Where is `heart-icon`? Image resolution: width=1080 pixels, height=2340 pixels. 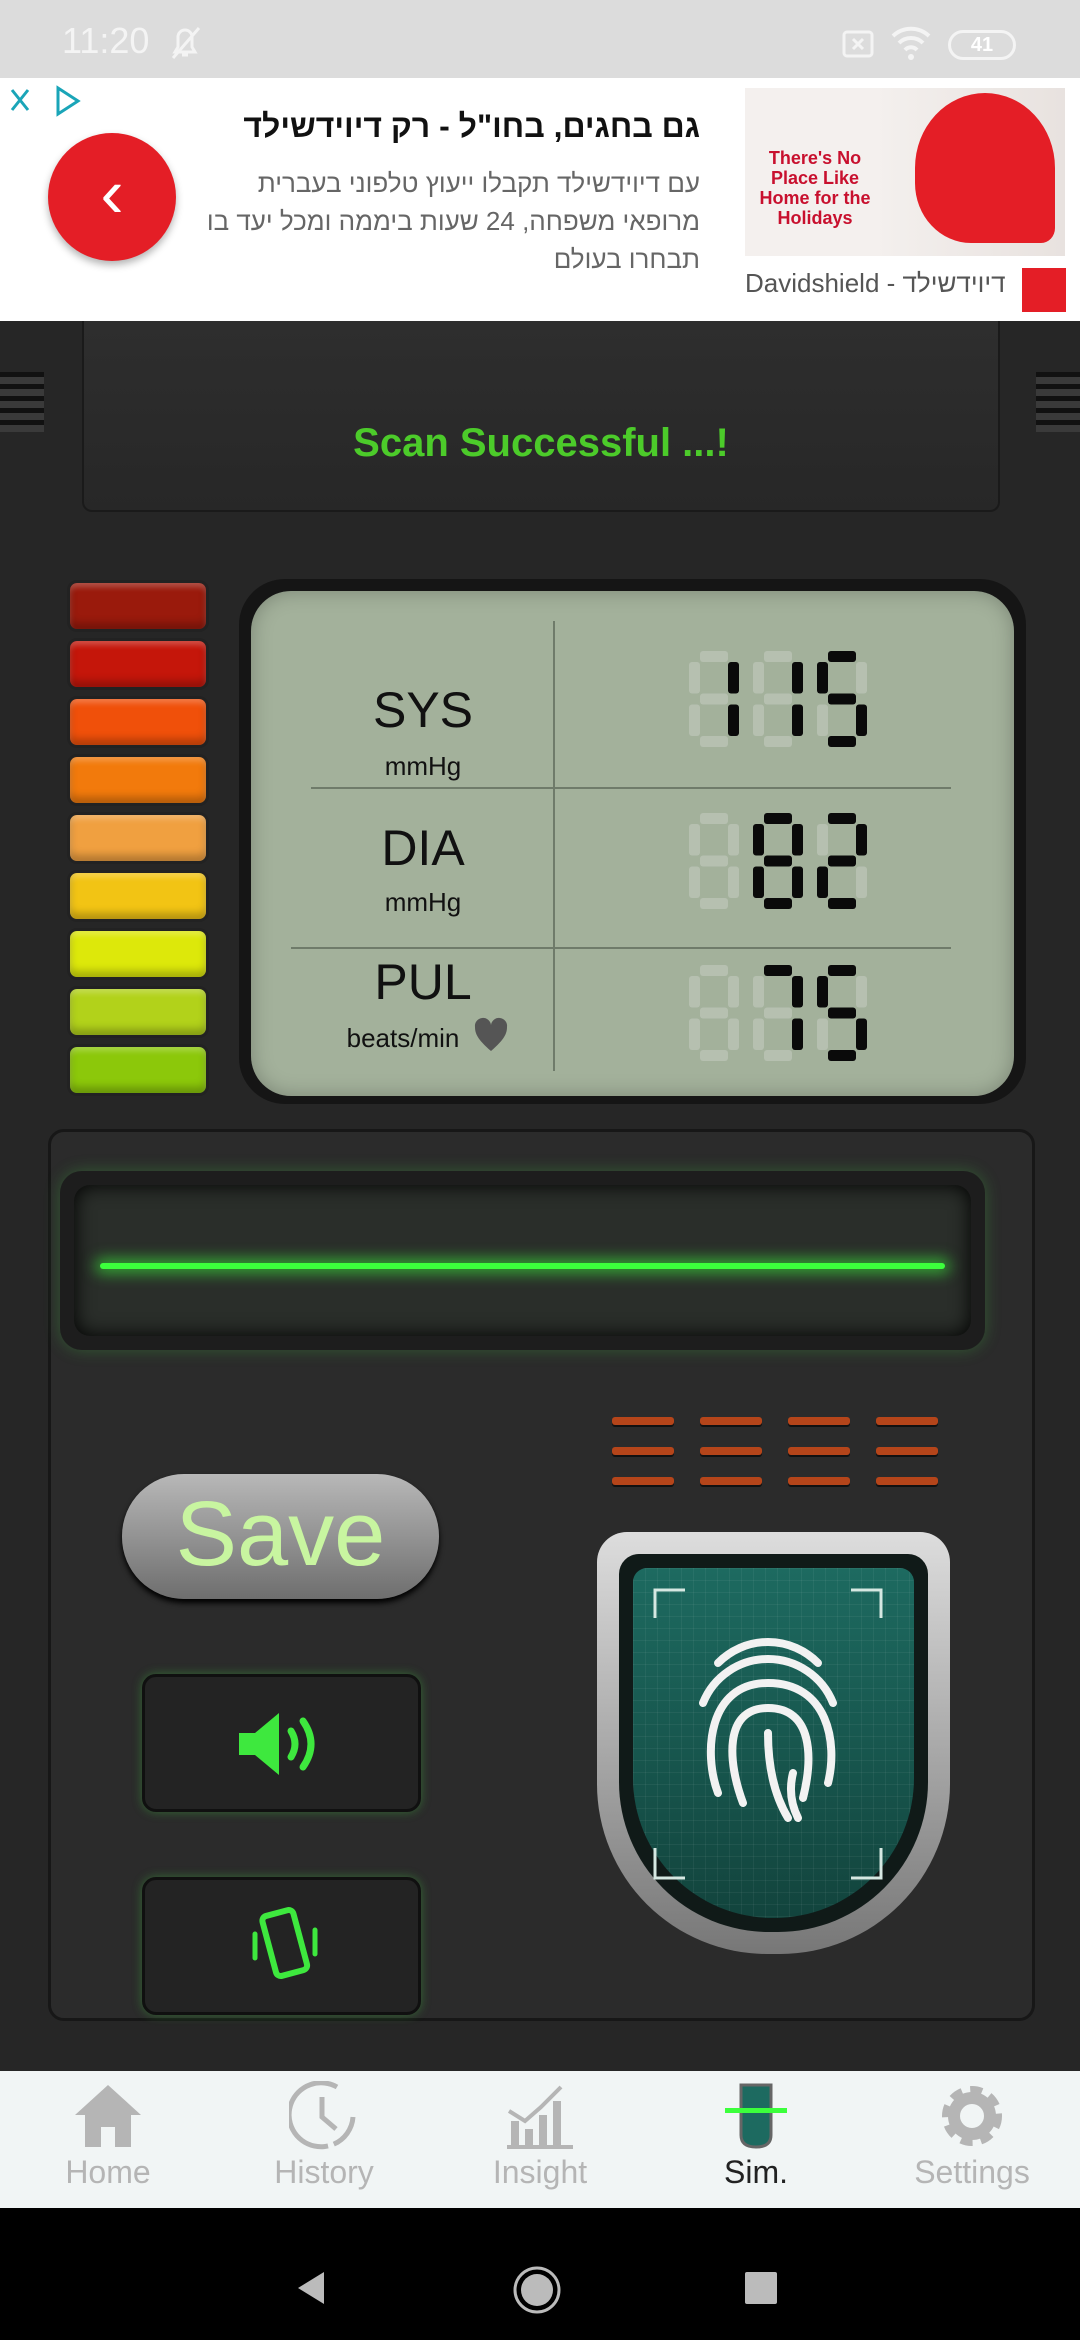 heart-icon is located at coordinates (491, 1034).